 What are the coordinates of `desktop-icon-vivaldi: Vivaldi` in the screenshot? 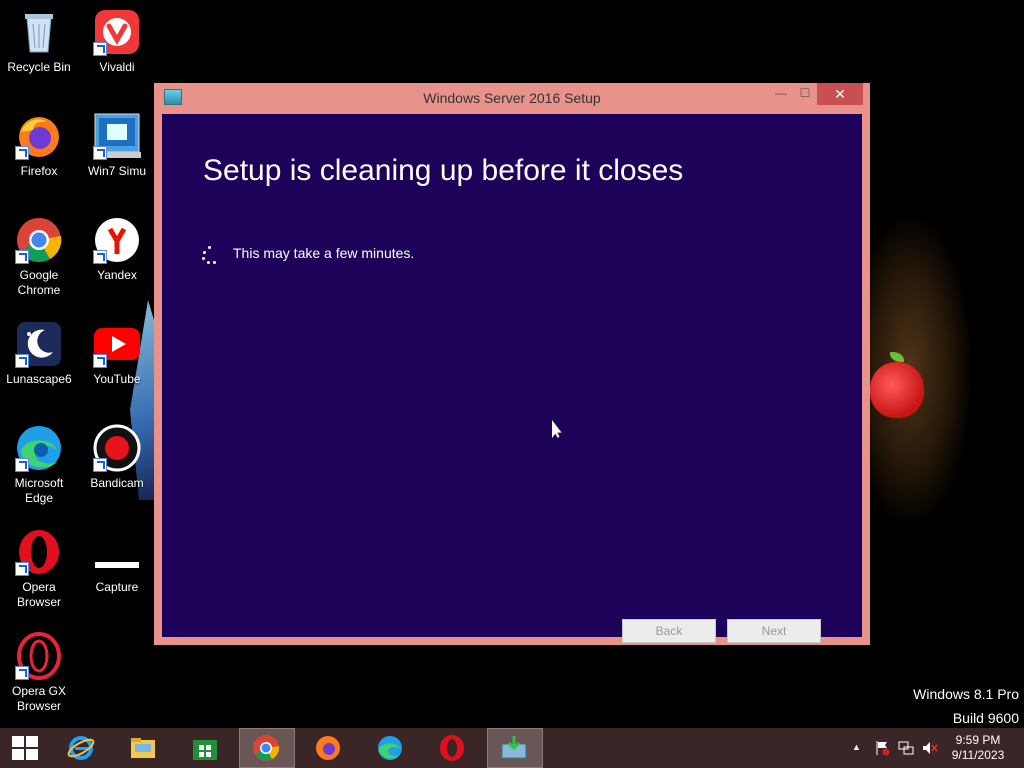 It's located at (117, 41).